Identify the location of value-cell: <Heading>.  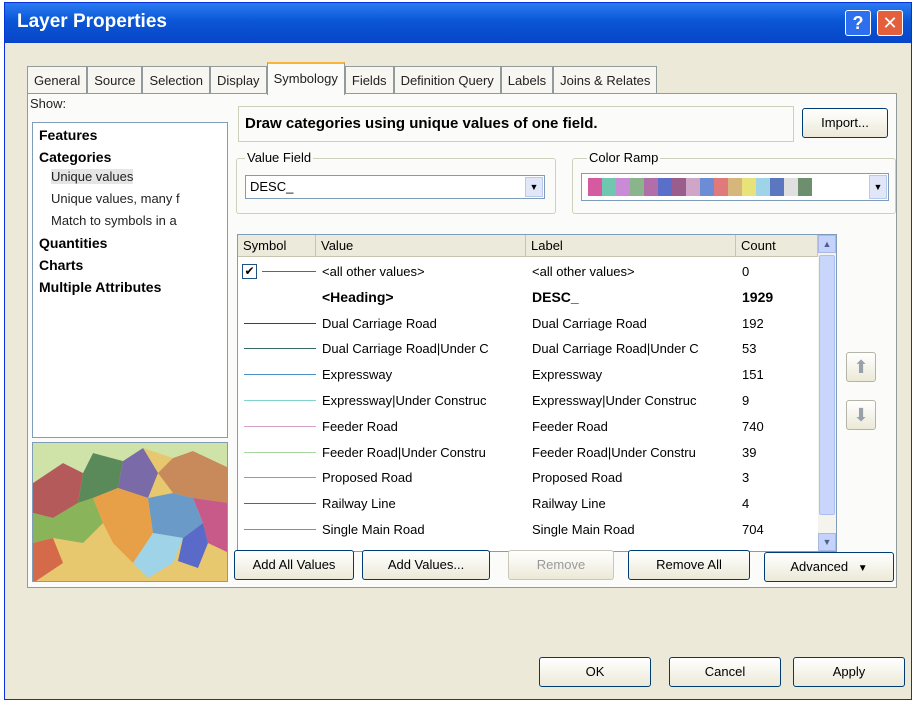
(422, 297).